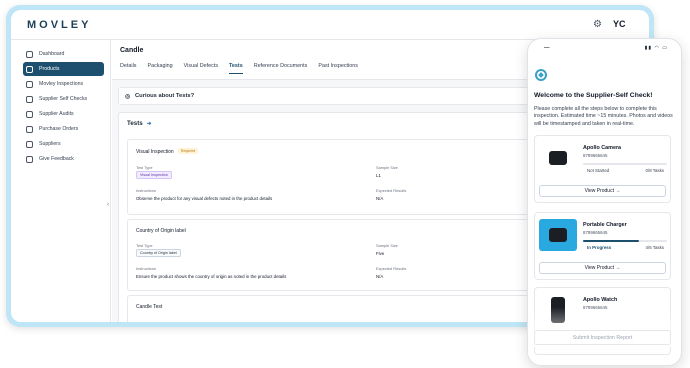 The image size is (690, 368). What do you see at coordinates (167, 151) in the screenshot?
I see `test-name: Visual Inspection Required` at bounding box center [167, 151].